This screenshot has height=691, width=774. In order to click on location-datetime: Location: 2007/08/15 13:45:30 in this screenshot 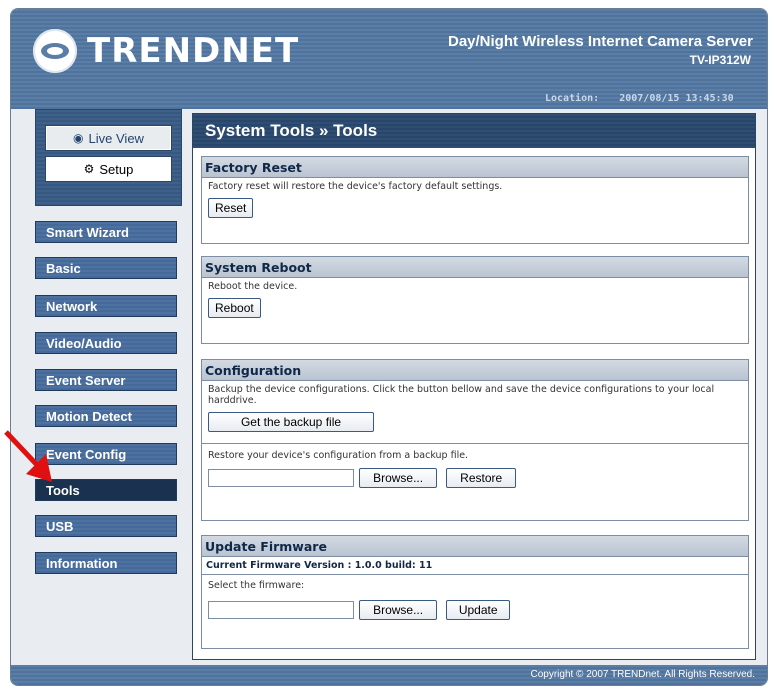, I will do `click(639, 98)`.